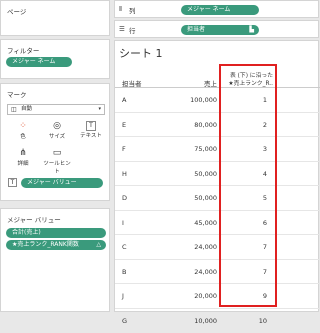 Image resolution: width=320 pixels, height=333 pixels. What do you see at coordinates (23, 50) in the screenshot?
I see `filters-title: フィルター` at bounding box center [23, 50].